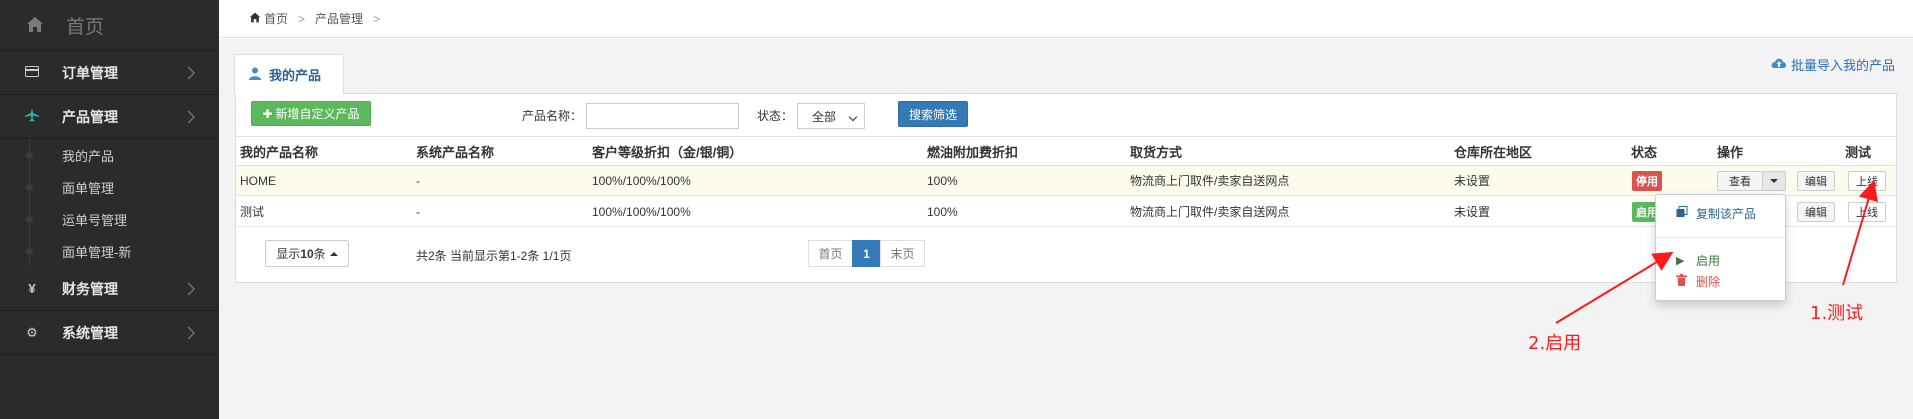  What do you see at coordinates (1720, 281) in the screenshot?
I see `menu-item-delete: 删除` at bounding box center [1720, 281].